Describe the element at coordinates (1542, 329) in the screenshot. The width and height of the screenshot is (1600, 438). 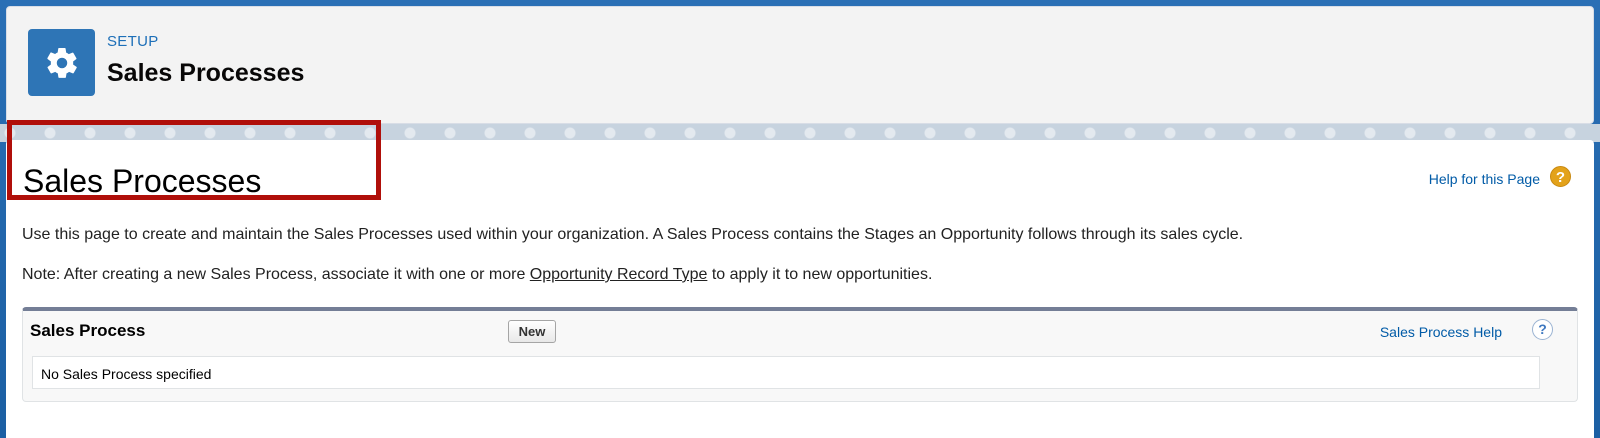
I see `question-icon: ?` at that location.